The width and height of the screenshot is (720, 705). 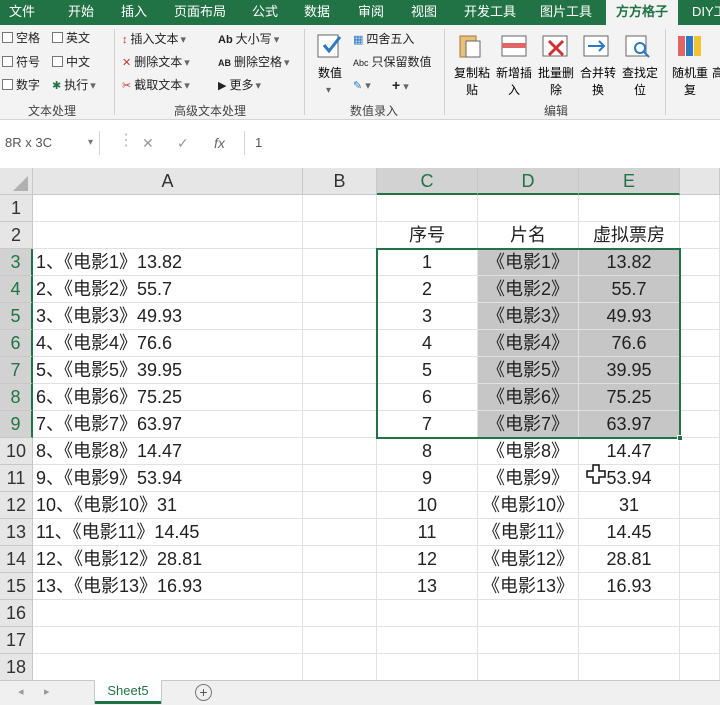 I want to click on row-header-6: 6, so click(x=16, y=343).